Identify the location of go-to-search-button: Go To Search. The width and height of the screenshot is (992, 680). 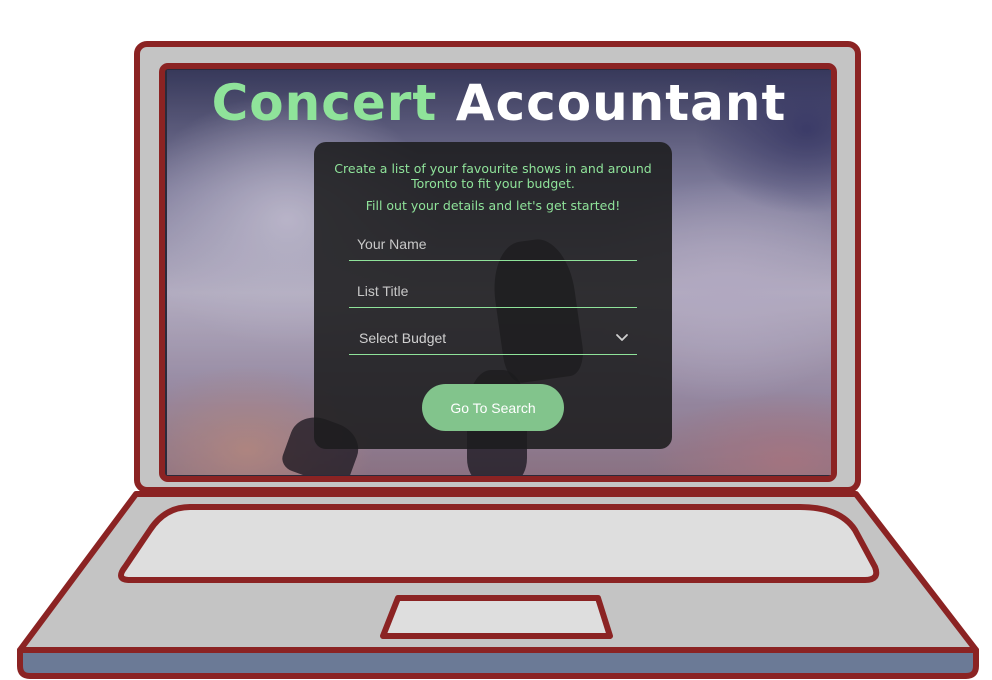
(493, 407).